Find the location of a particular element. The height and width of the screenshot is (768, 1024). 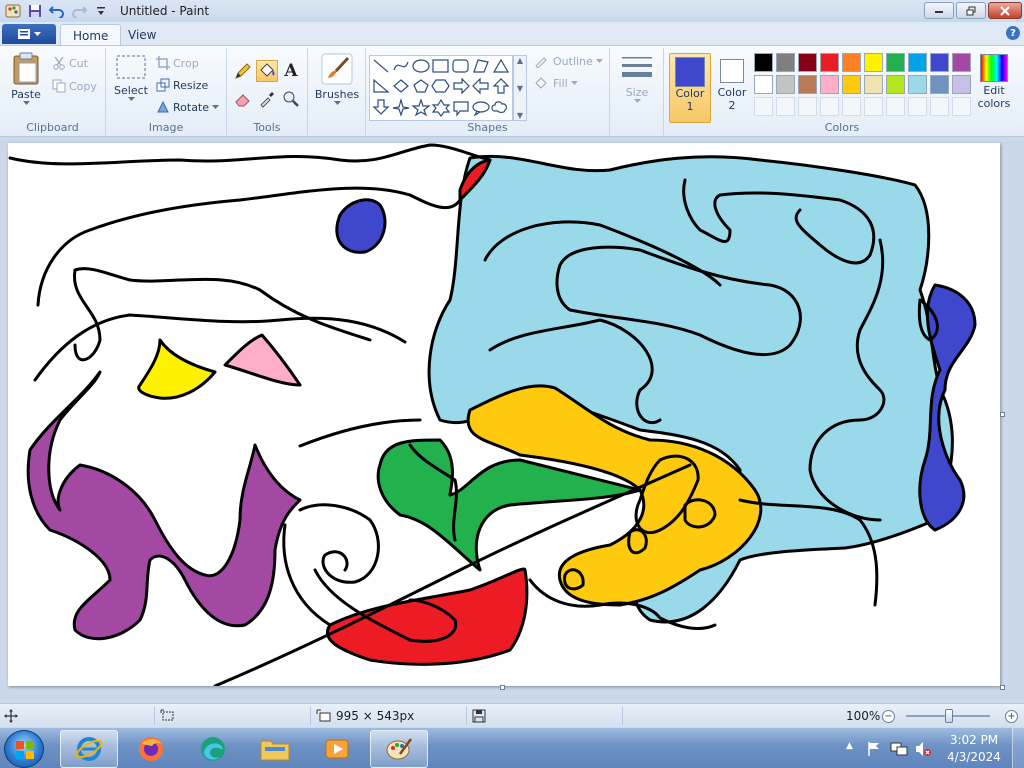

taskbar-explorer is located at coordinates (275, 749).